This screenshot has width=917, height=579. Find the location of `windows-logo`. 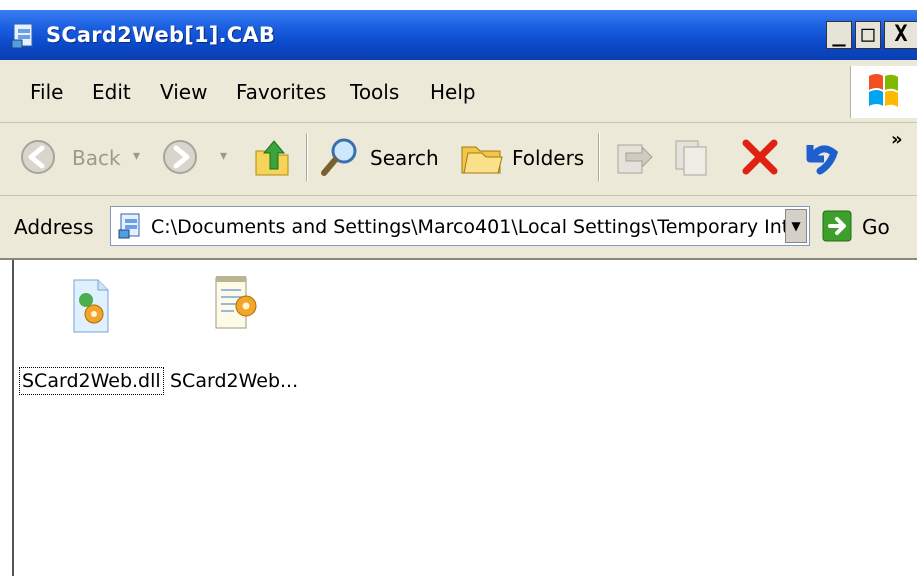

windows-logo is located at coordinates (883, 92).